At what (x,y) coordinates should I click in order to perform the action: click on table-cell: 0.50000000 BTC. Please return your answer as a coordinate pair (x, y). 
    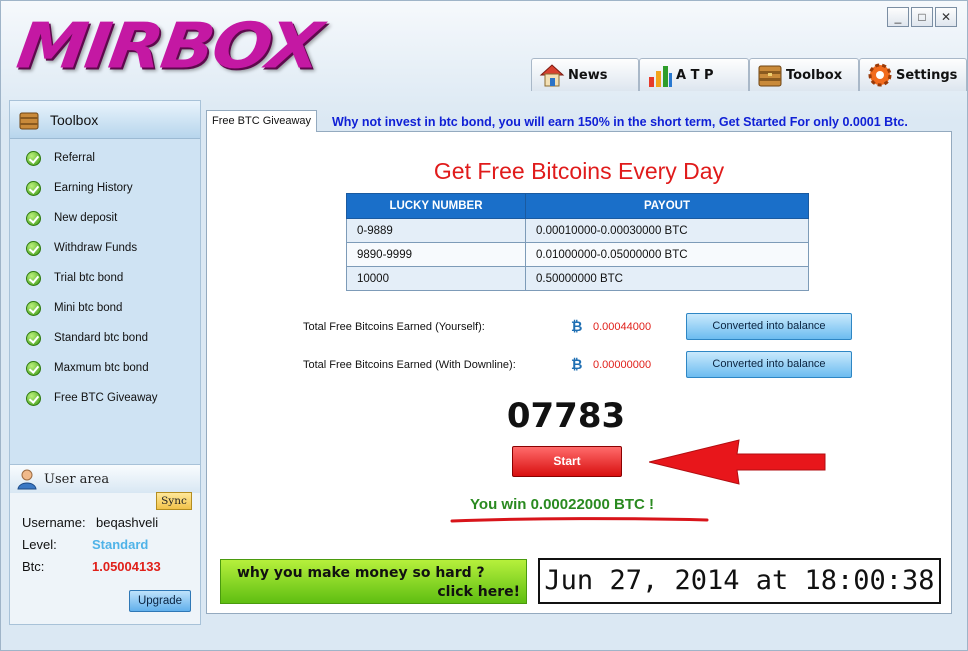
    Looking at the image, I should click on (667, 278).